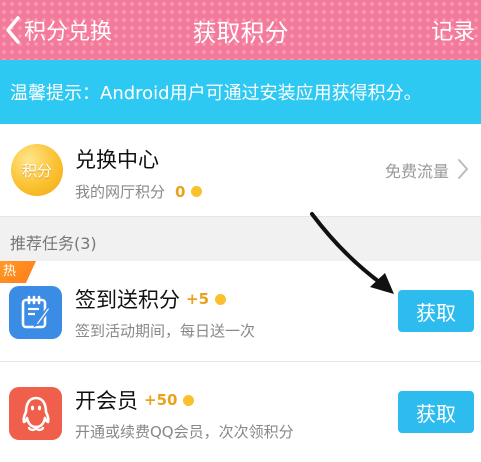 The width and height of the screenshot is (481, 462). I want to click on hot-badge: 热, so click(18, 272).